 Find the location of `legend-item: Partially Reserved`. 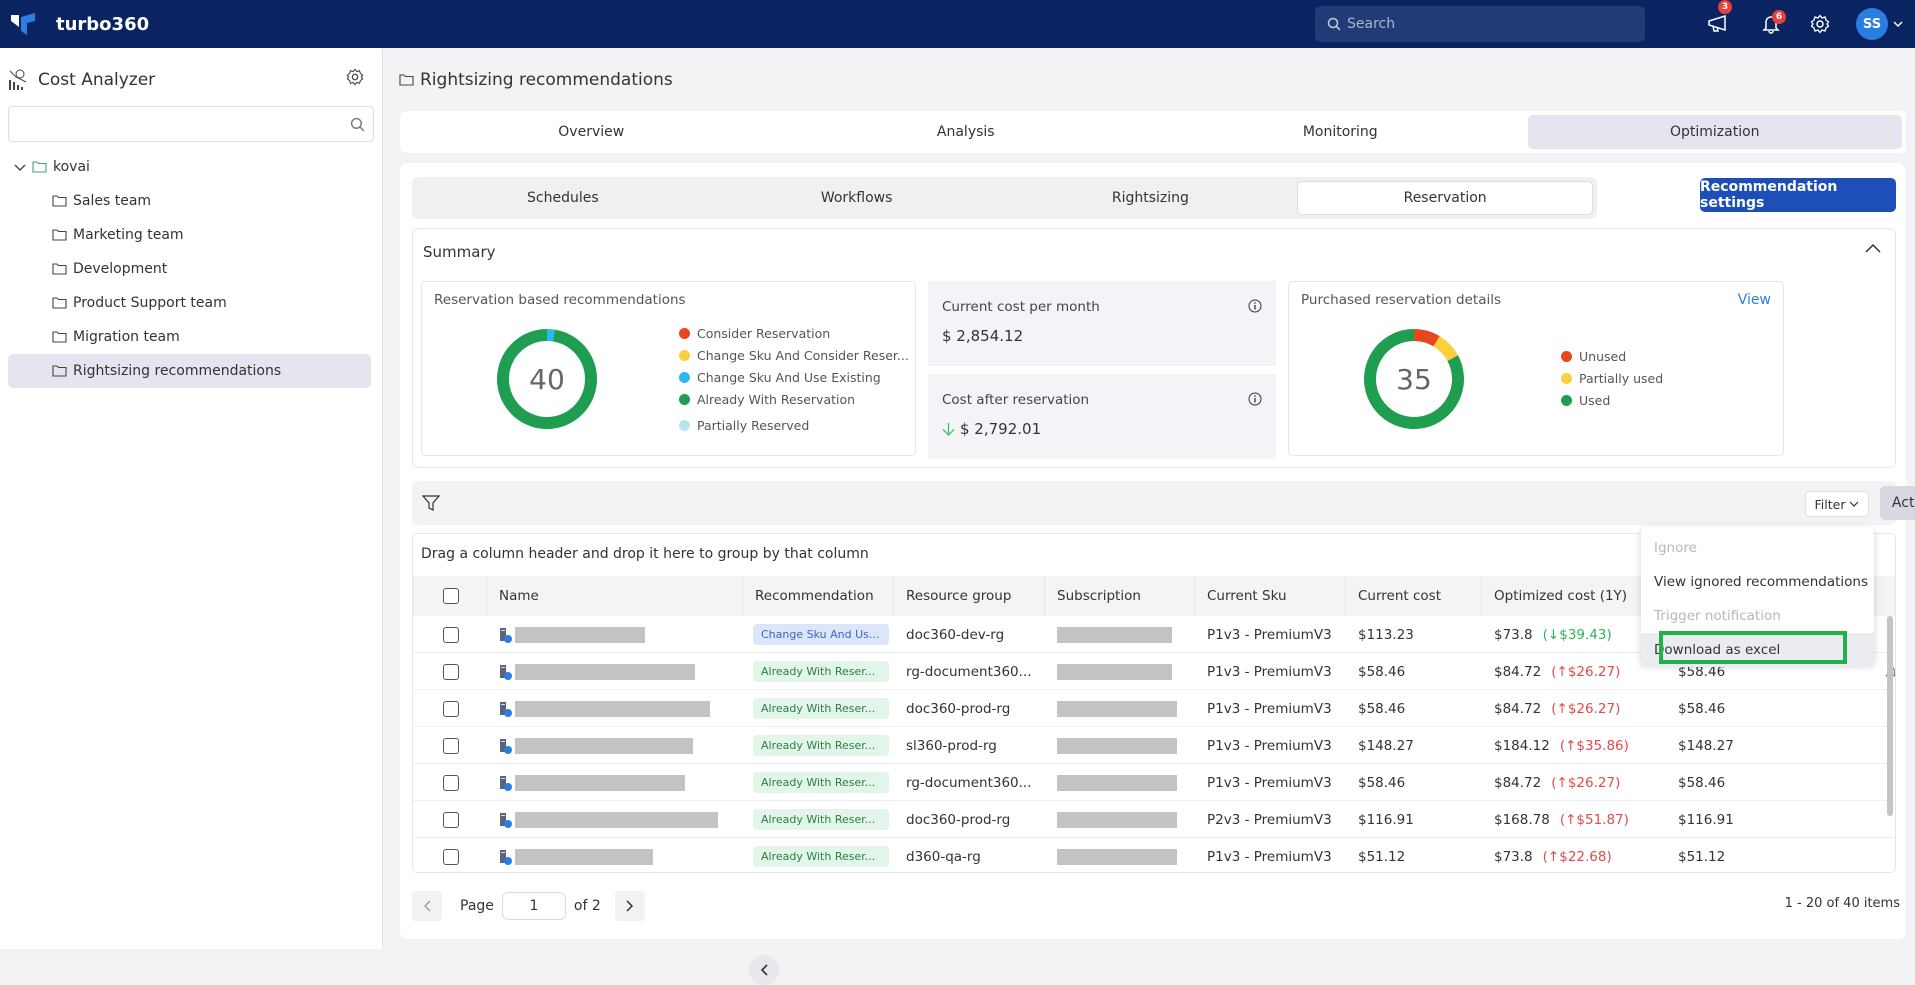

legend-item: Partially Reserved is located at coordinates (794, 425).